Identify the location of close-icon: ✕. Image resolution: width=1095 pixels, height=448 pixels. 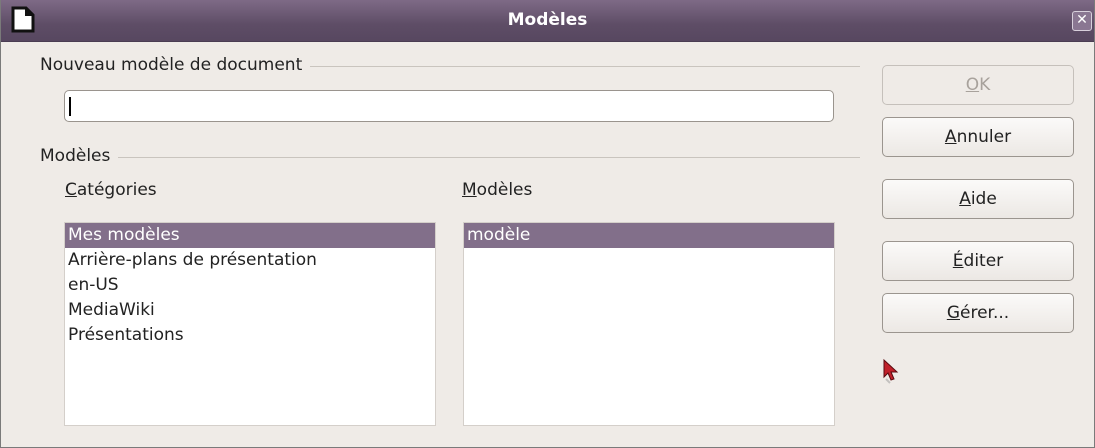
(1082, 21).